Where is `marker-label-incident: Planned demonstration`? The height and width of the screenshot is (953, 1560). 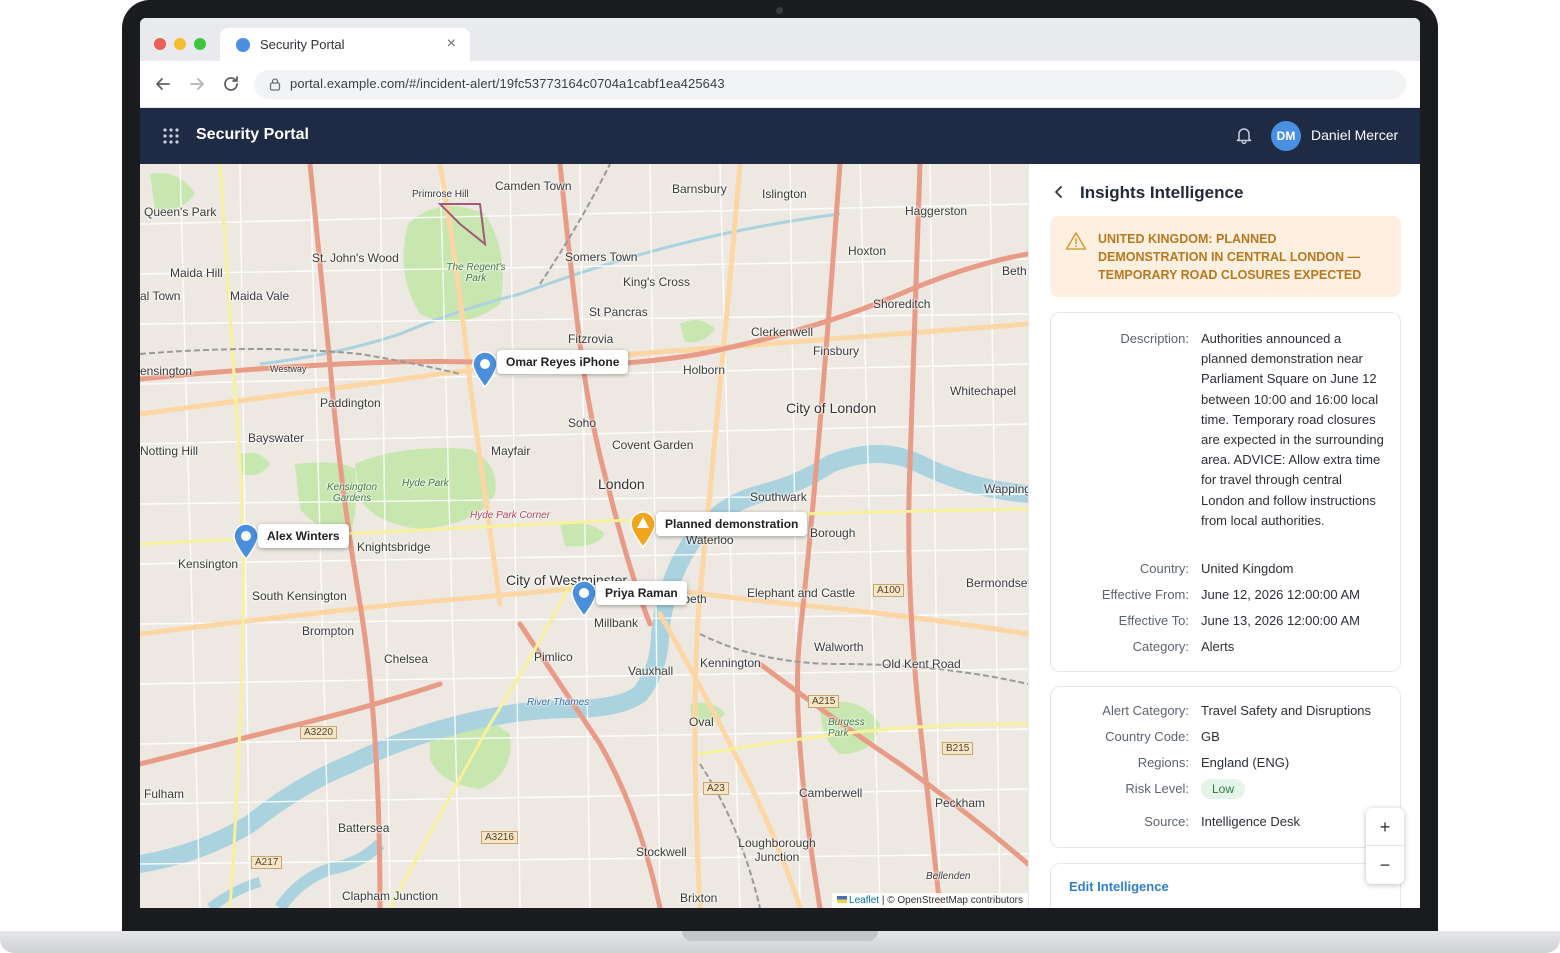
marker-label-incident: Planned demonstration is located at coordinates (732, 524).